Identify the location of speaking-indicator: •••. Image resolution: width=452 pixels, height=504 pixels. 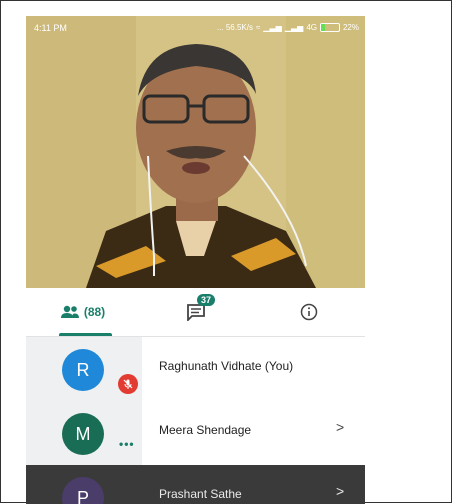
(127, 444).